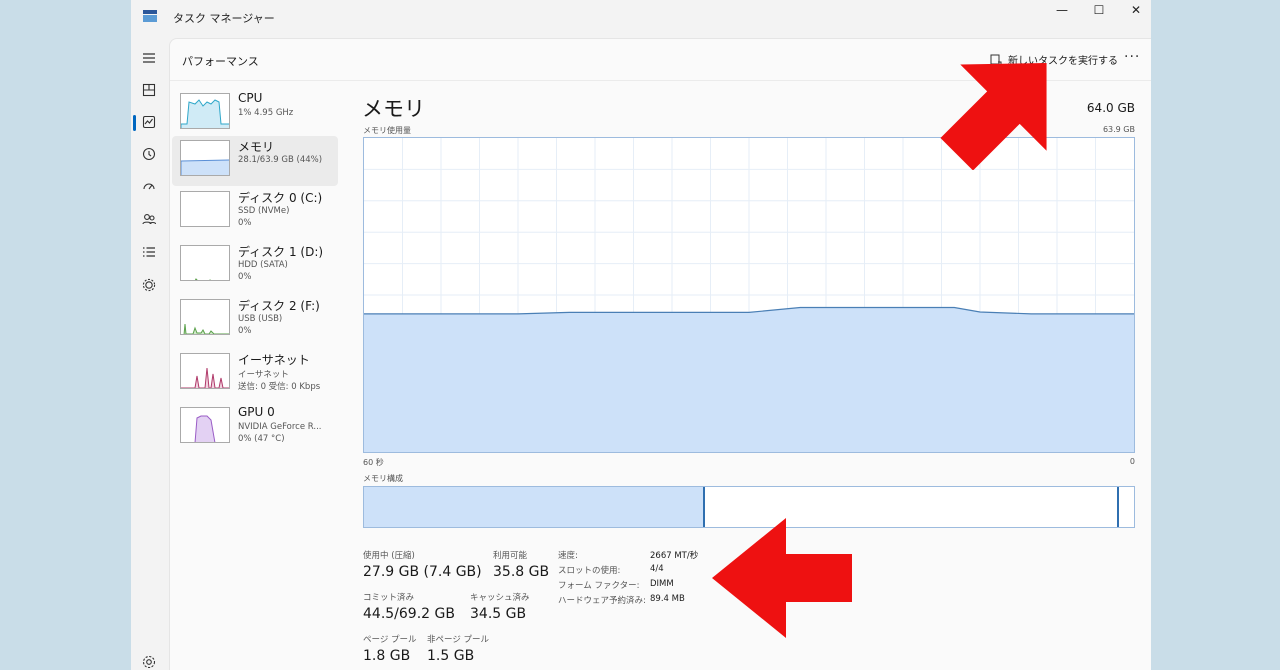 The height and width of the screenshot is (670, 1280). Describe the element at coordinates (389, 598) in the screenshot. I see `committed-label: コミット済み` at that location.